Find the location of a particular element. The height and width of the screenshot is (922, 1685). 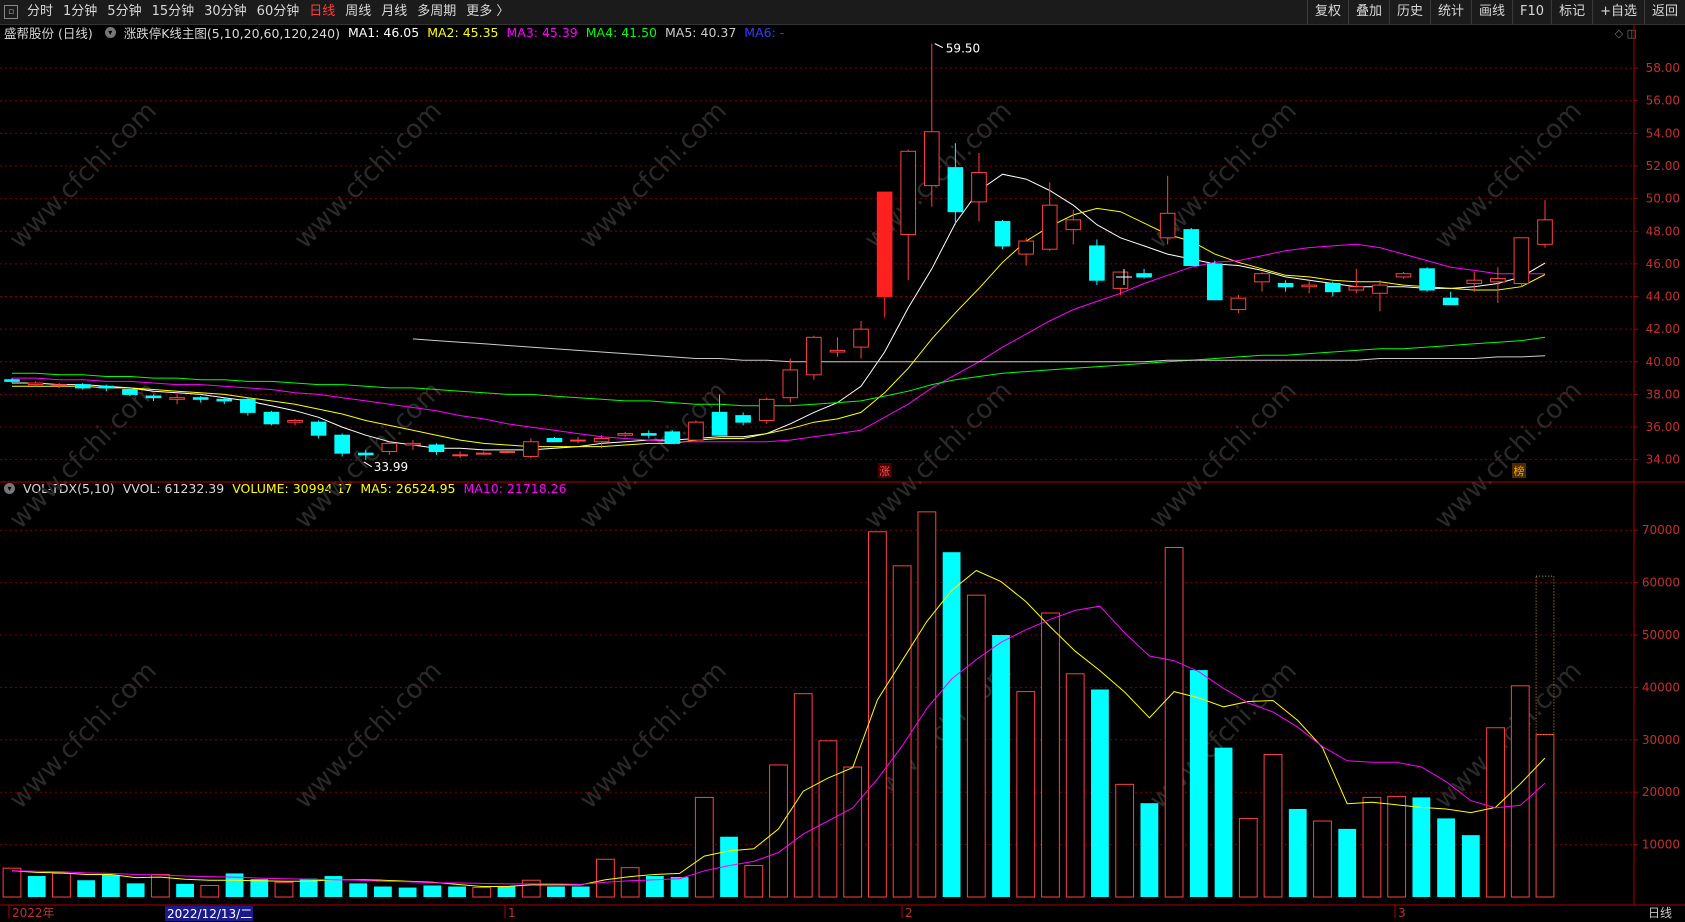

price-tick-label: 34.00 is located at coordinates (1663, 460).